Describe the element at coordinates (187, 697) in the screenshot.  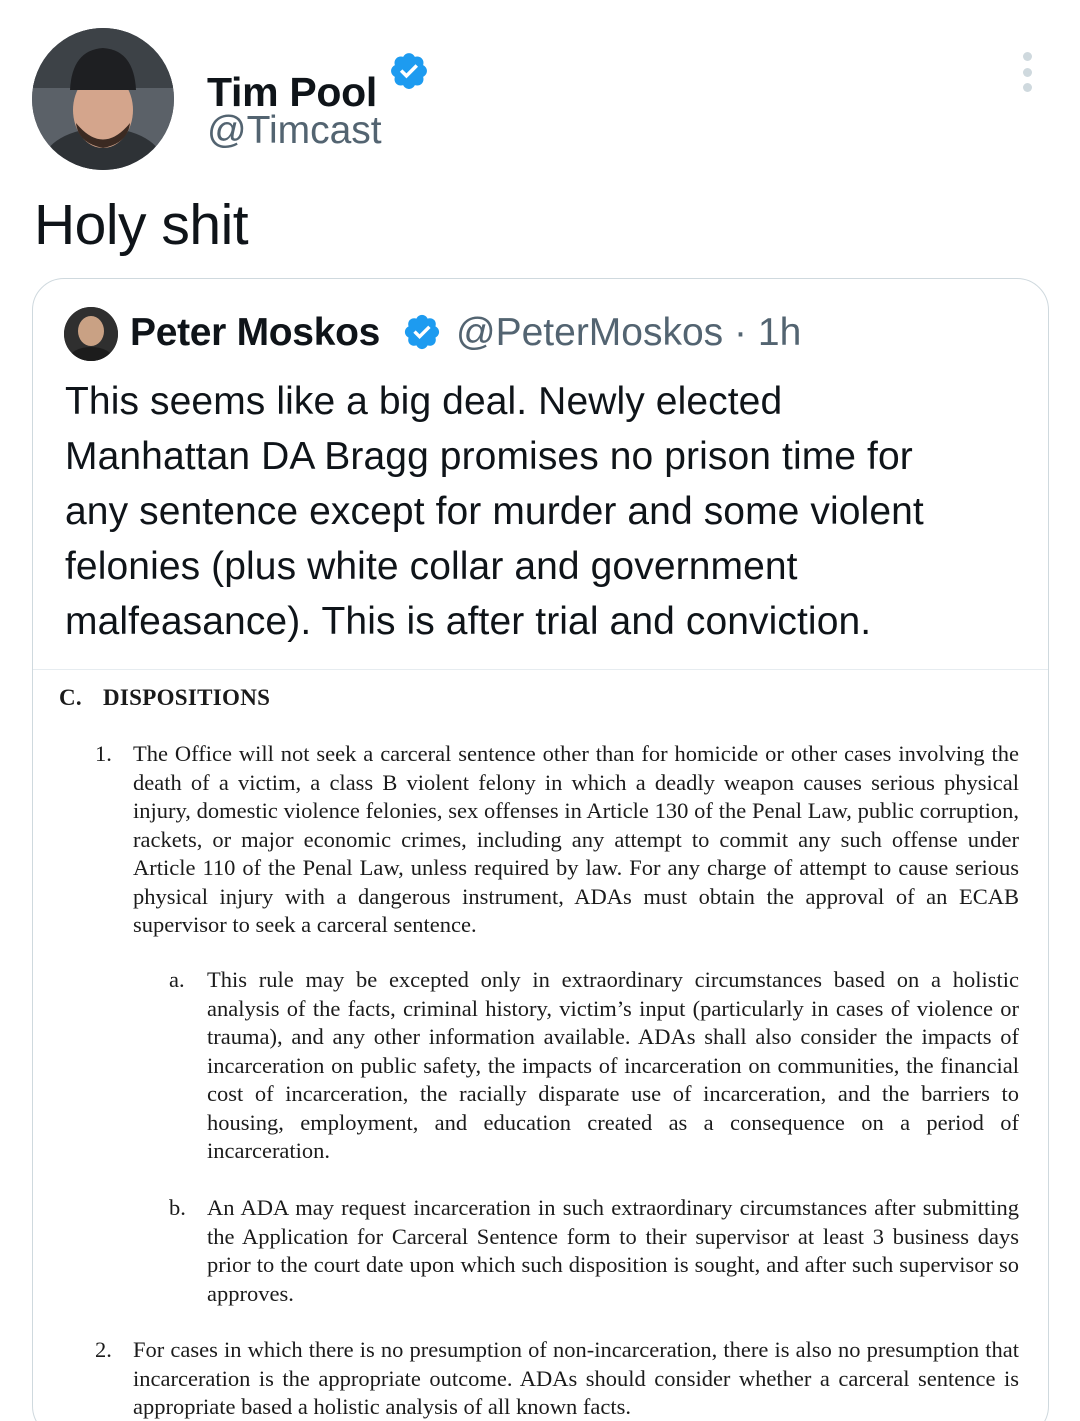
I see `section-title: DISPOSITIONS` at that location.